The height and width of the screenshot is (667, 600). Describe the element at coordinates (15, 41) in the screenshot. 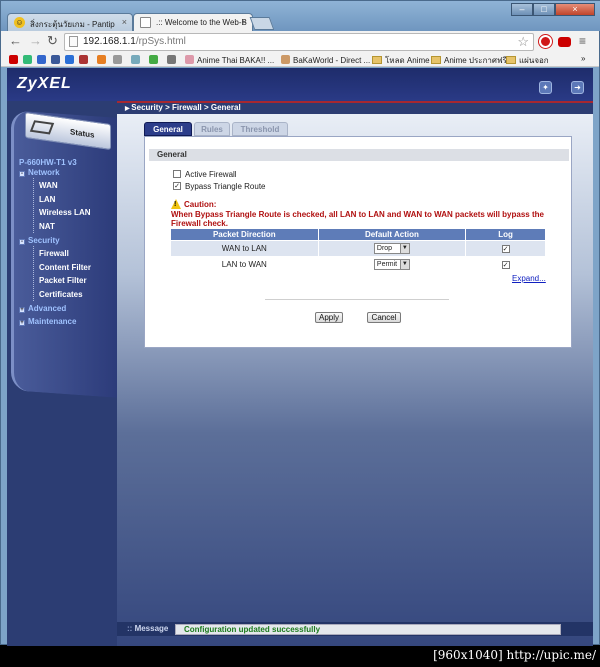

I see `back-icon: ←` at that location.